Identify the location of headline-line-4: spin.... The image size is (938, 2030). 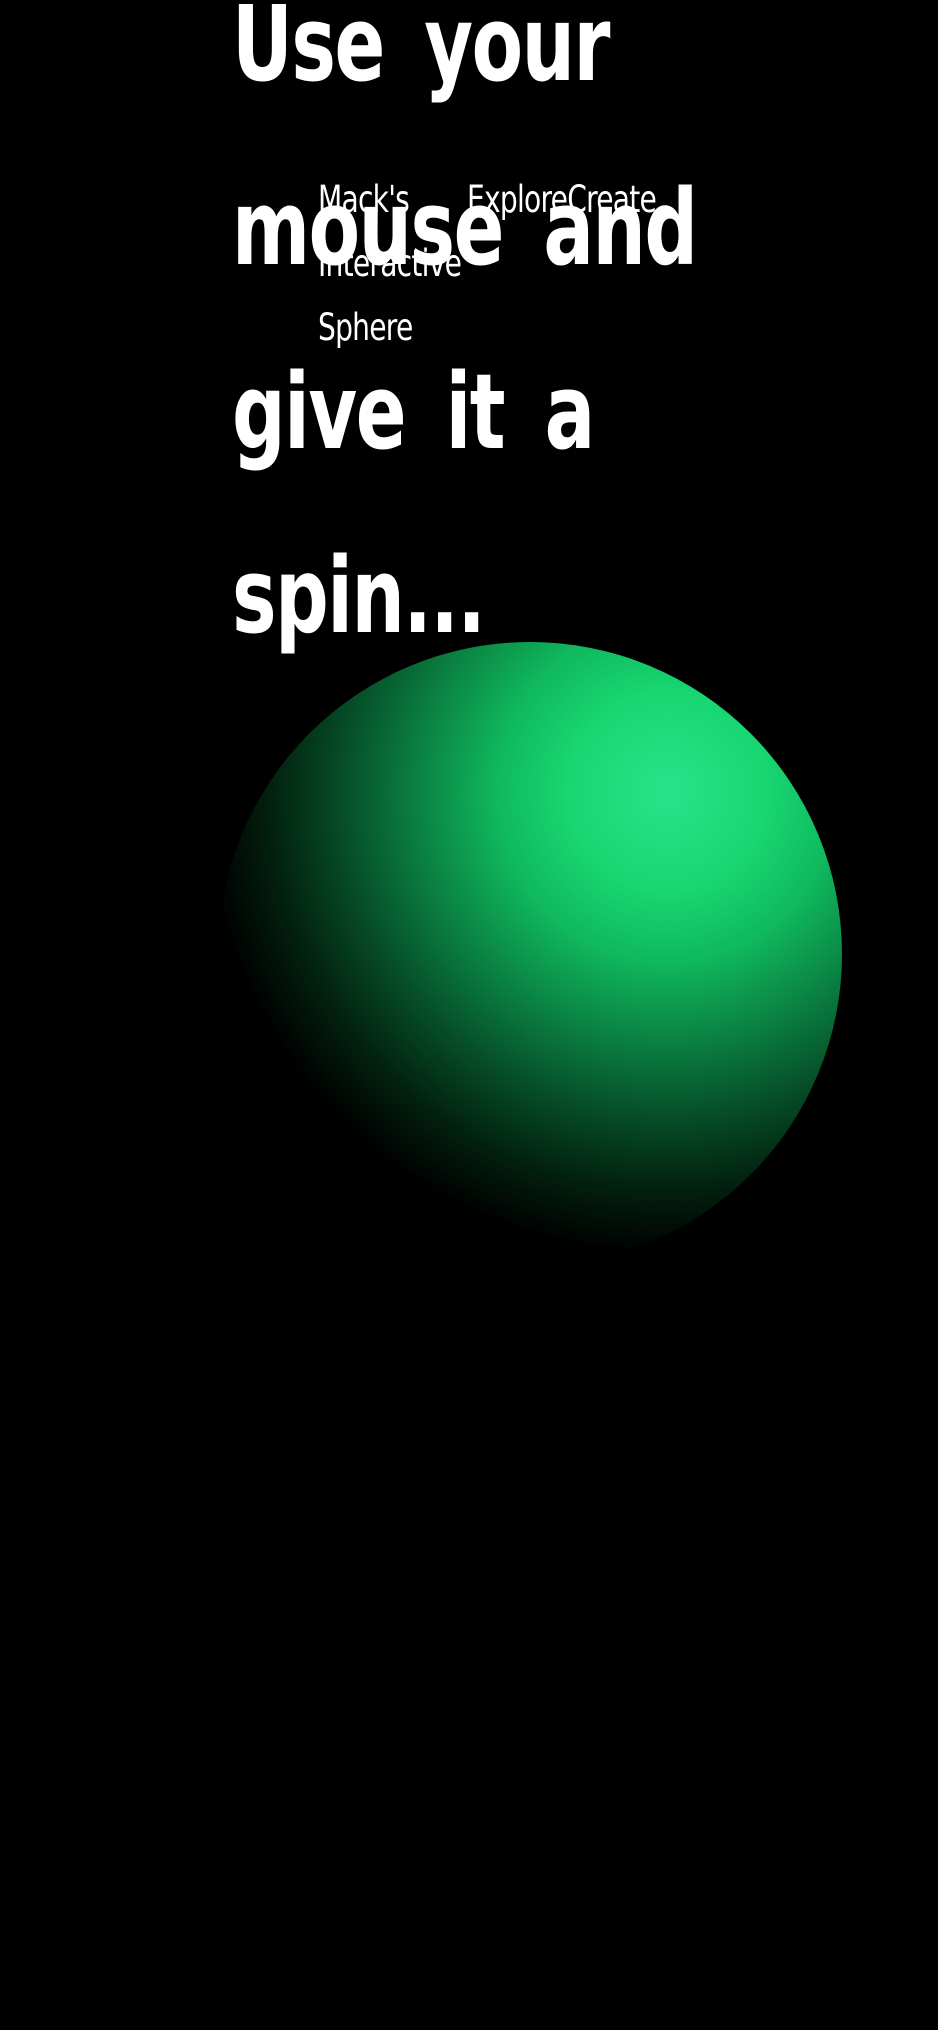
(359, 596).